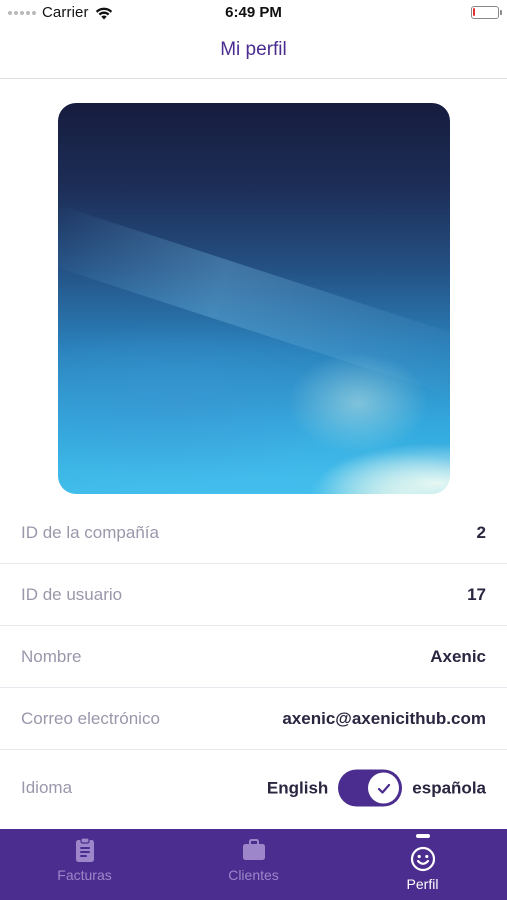 This screenshot has height=900, width=507. Describe the element at coordinates (90, 532) in the screenshot. I see `company-id-label: ID de la compañía` at that location.